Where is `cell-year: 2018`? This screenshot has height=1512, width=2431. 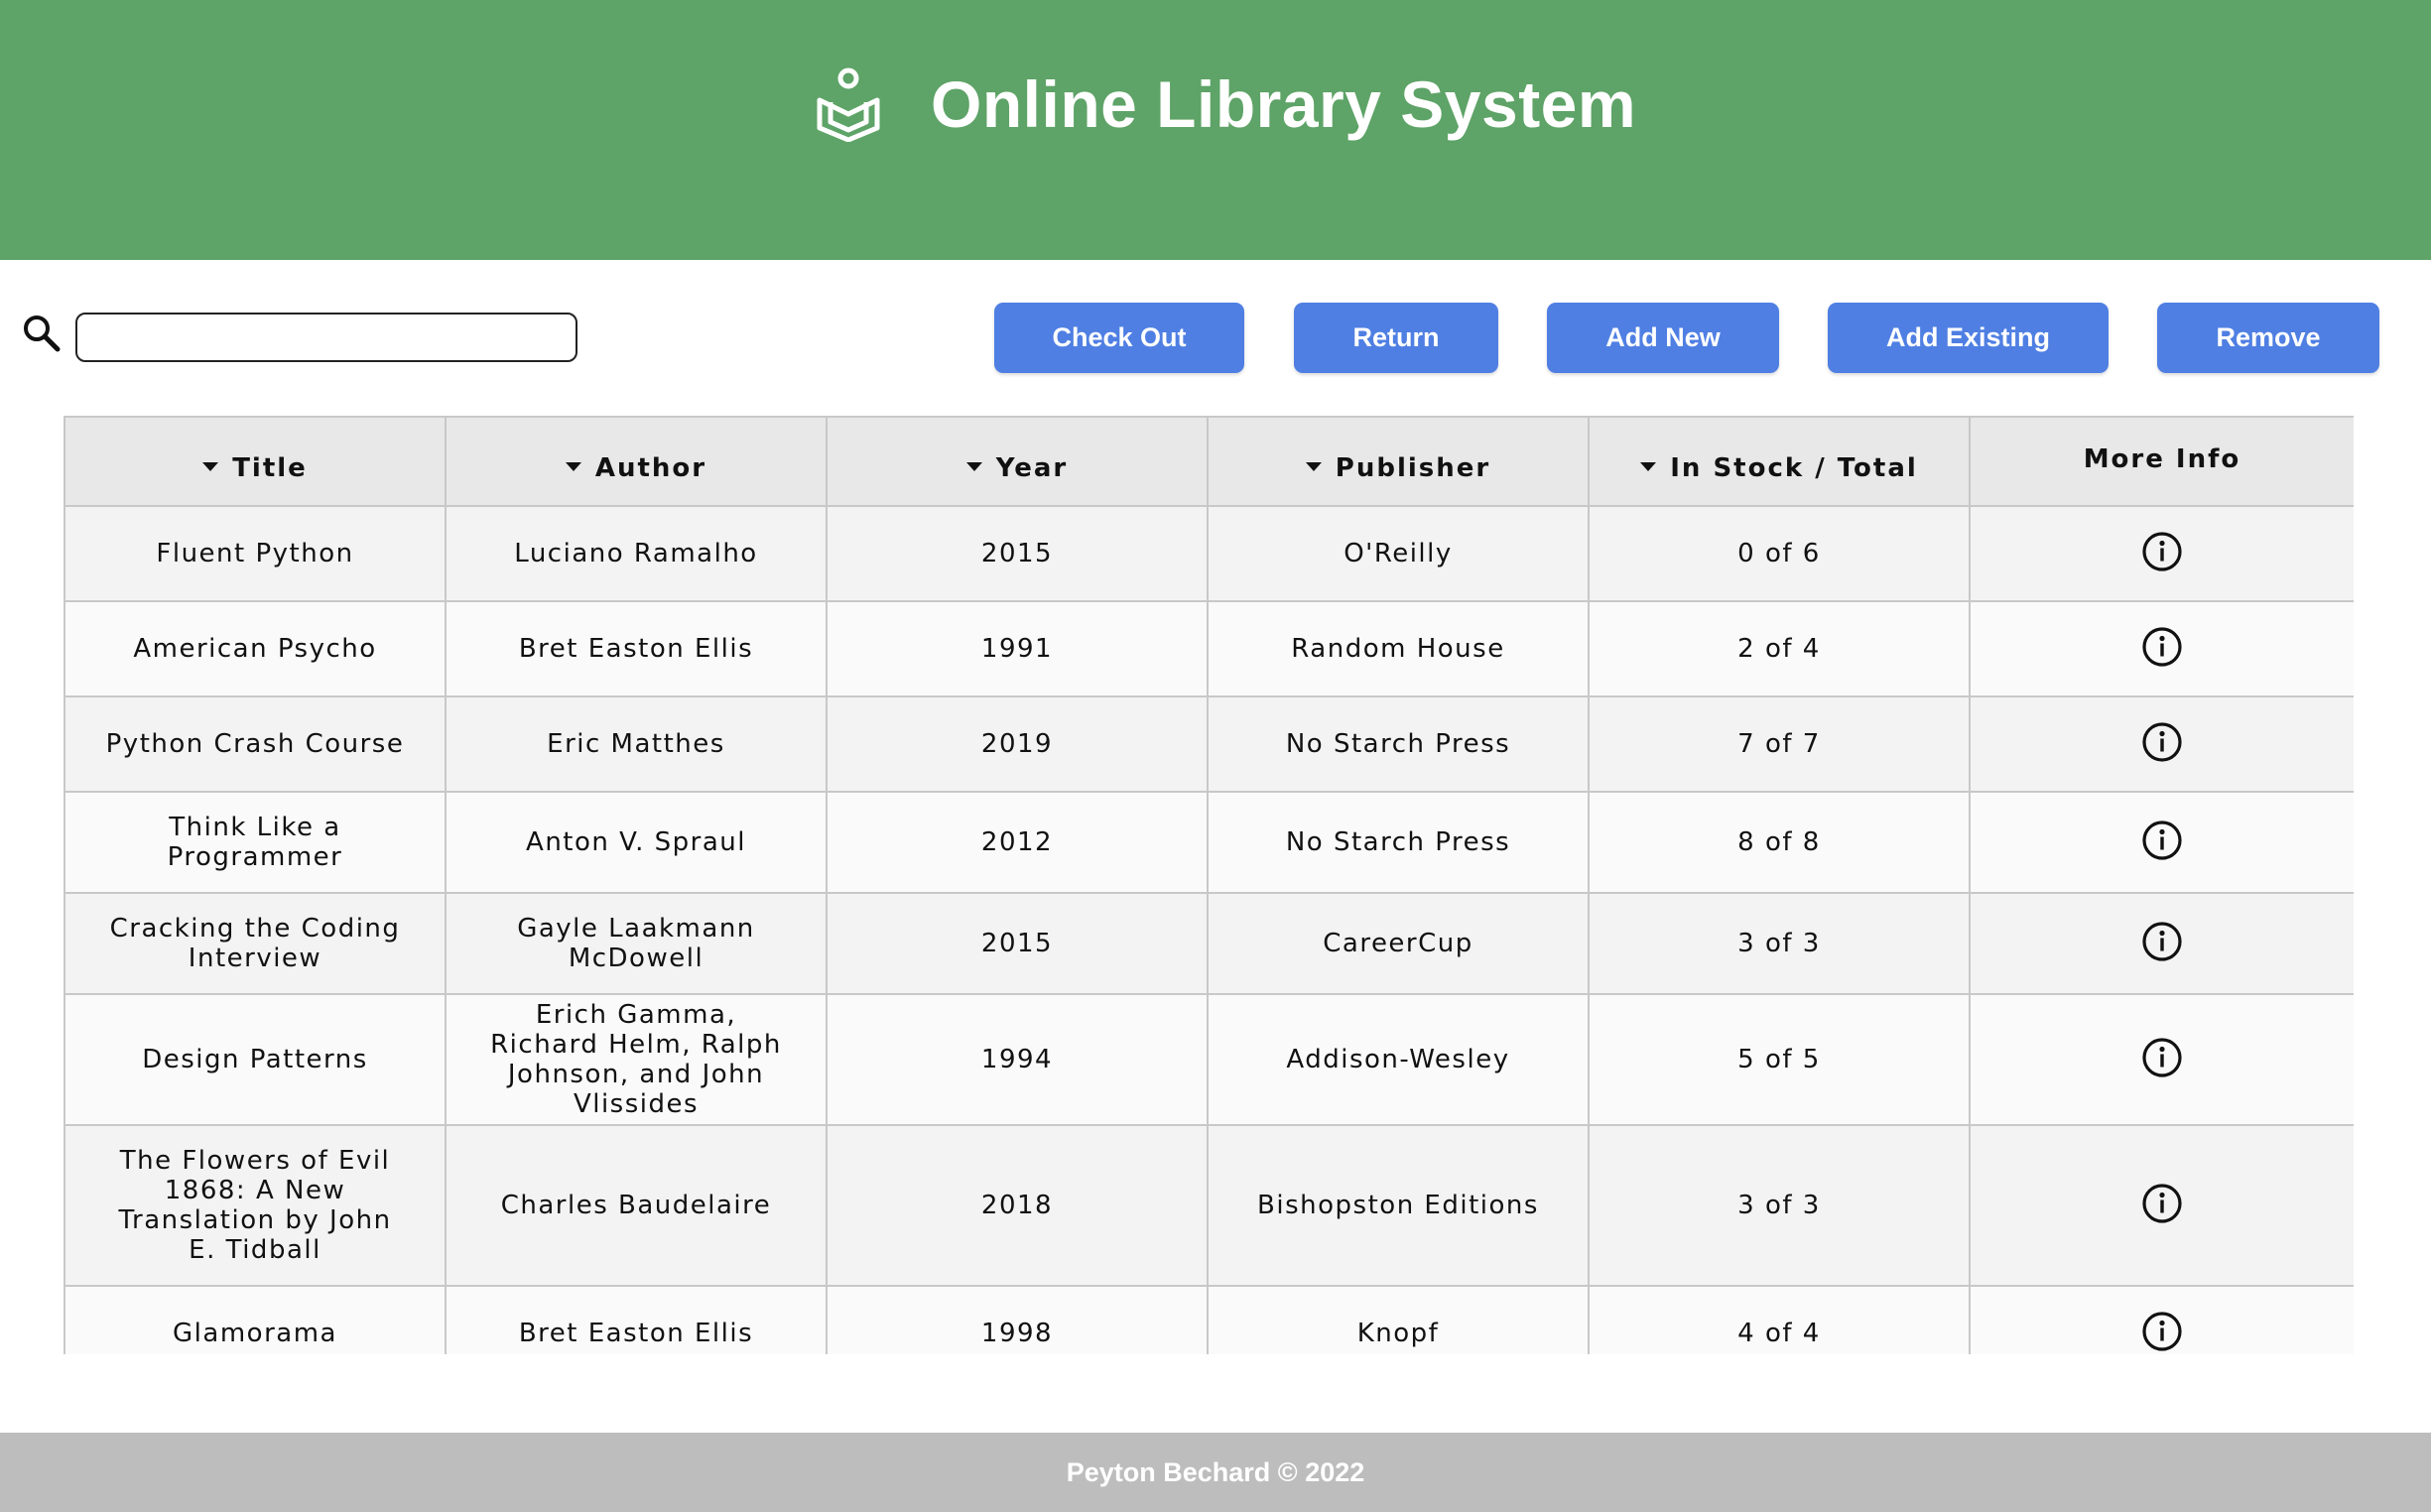 cell-year: 2018 is located at coordinates (1017, 1205).